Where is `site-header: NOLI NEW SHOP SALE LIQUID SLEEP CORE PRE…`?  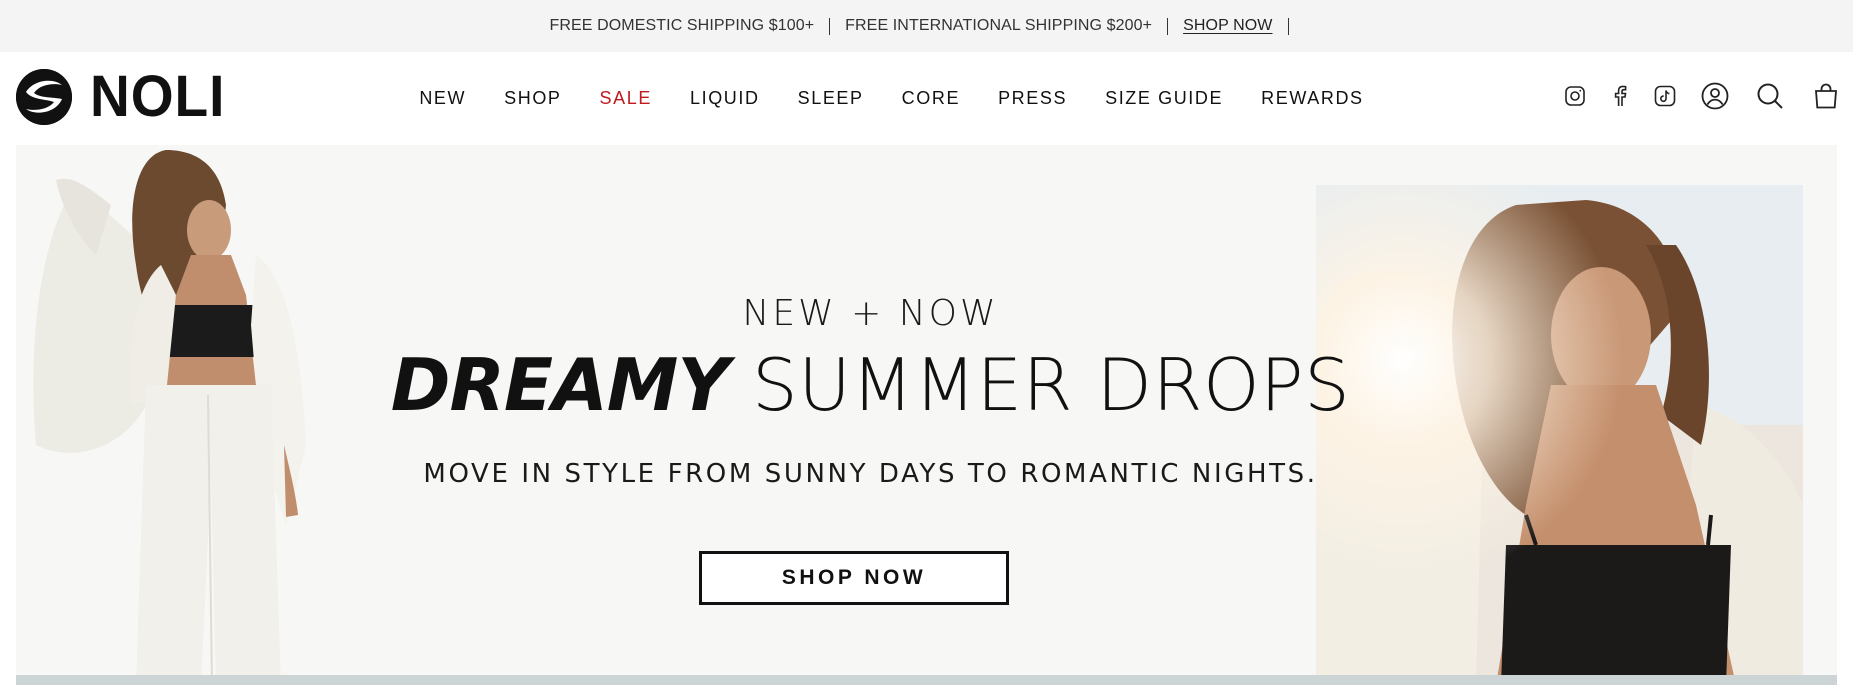 site-header: NOLI NEW SHOP SALE LIQUID SLEEP CORE PRE… is located at coordinates (926, 98).